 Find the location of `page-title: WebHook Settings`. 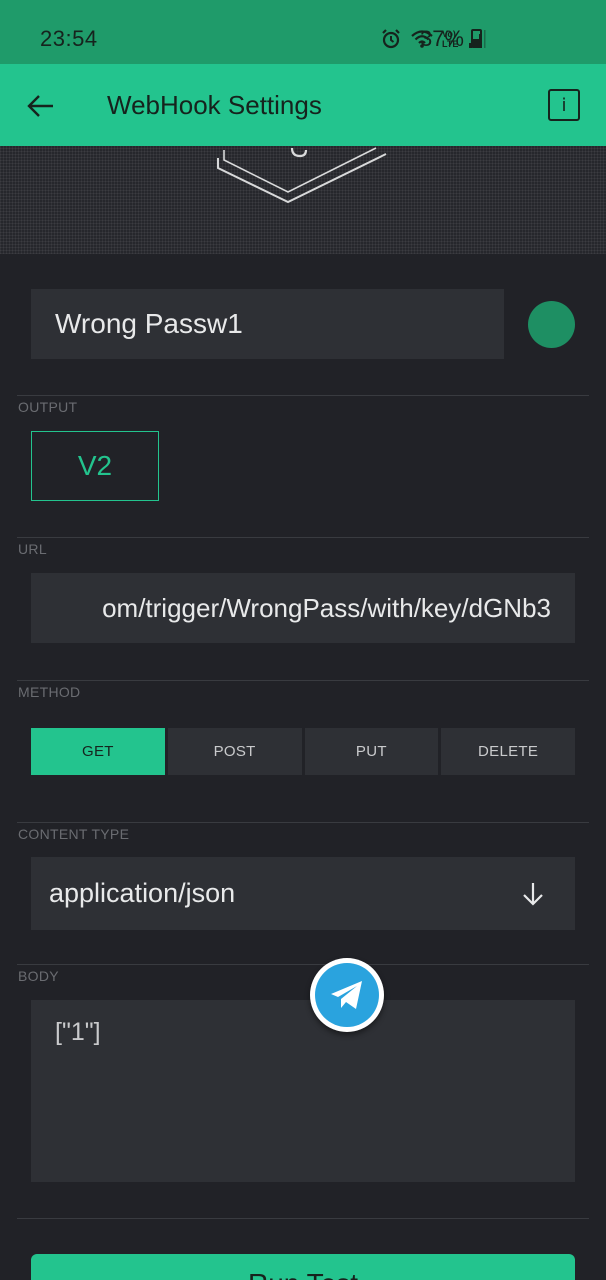

page-title: WebHook Settings is located at coordinates (214, 105).